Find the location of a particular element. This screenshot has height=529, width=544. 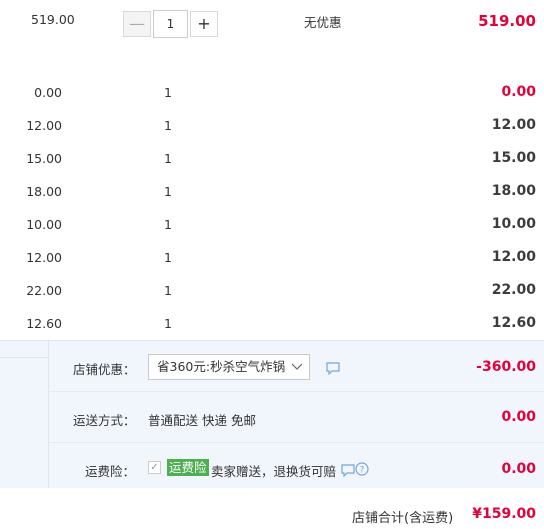

main-item-discount: 无优惠 is located at coordinates (323, 22).